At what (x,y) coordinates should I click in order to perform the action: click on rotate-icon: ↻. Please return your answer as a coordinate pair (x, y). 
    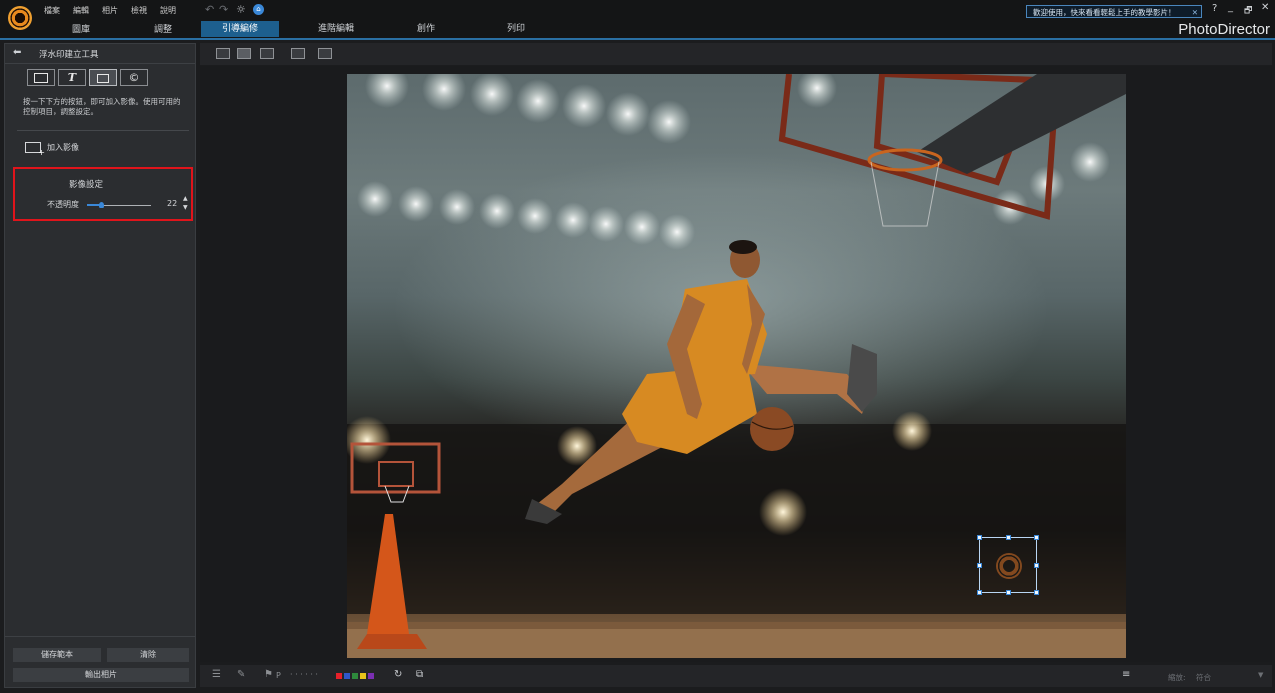
    Looking at the image, I should click on (398, 674).